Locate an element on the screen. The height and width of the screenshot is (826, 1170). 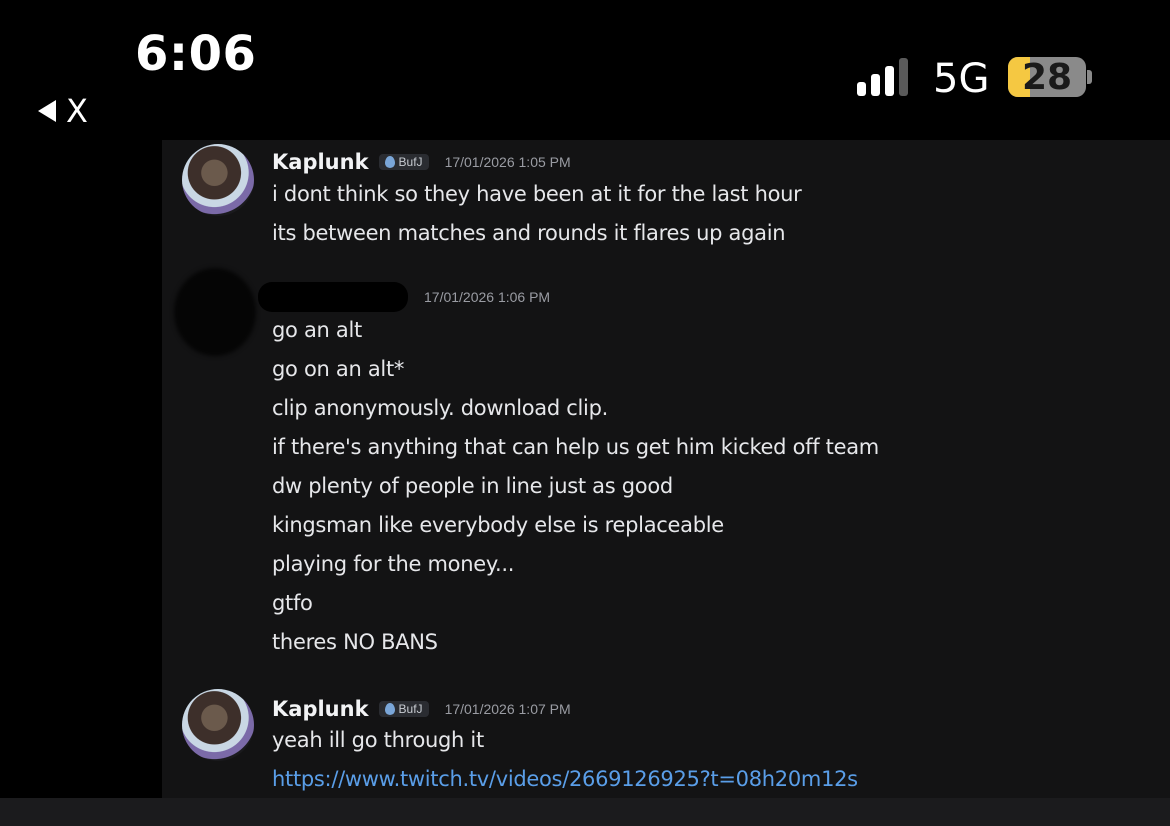
network-type: 5G is located at coordinates (961, 79).